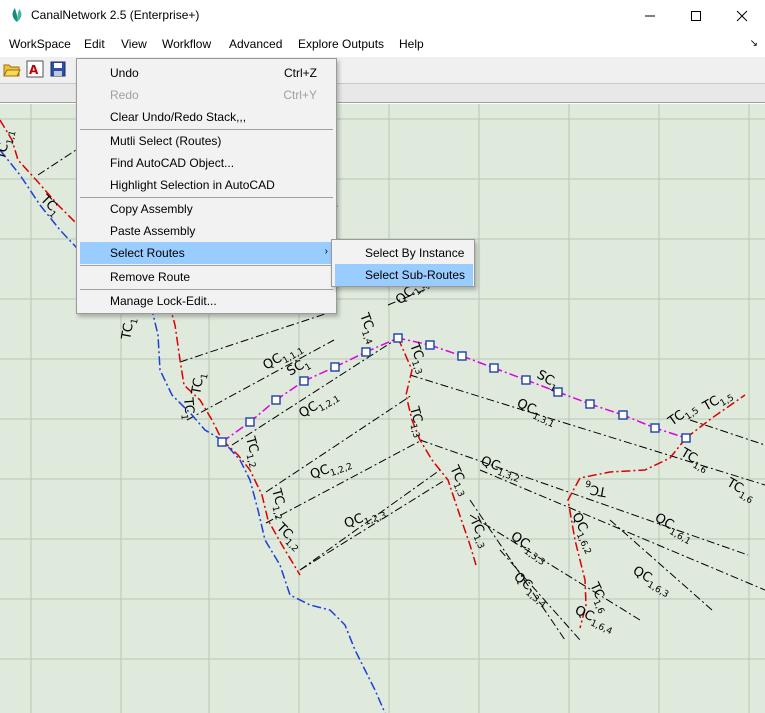 The height and width of the screenshot is (713, 765). What do you see at coordinates (40, 44) in the screenshot?
I see `menu-workspace: WorkSpace` at bounding box center [40, 44].